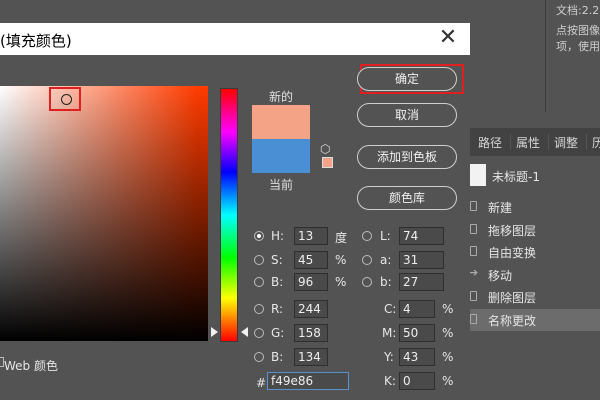  What do you see at coordinates (281, 156) in the screenshot?
I see `current-color-swatch` at bounding box center [281, 156].